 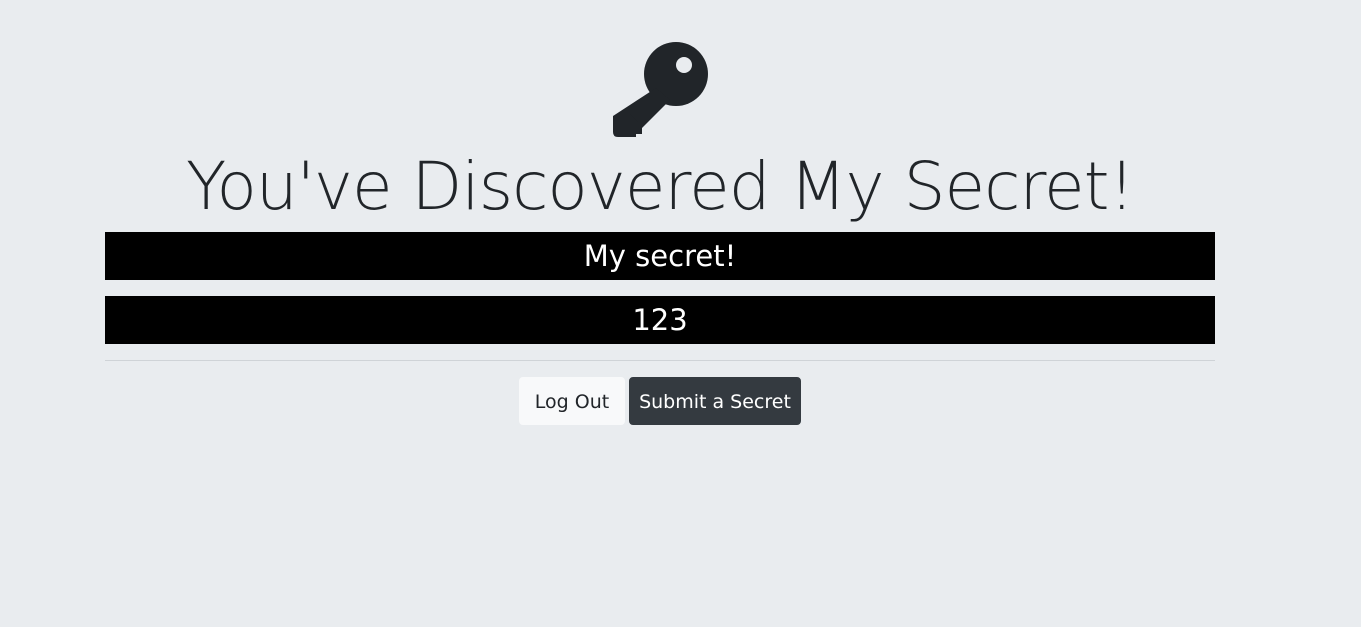 What do you see at coordinates (660, 256) in the screenshot?
I see `secret-text: My secret!` at bounding box center [660, 256].